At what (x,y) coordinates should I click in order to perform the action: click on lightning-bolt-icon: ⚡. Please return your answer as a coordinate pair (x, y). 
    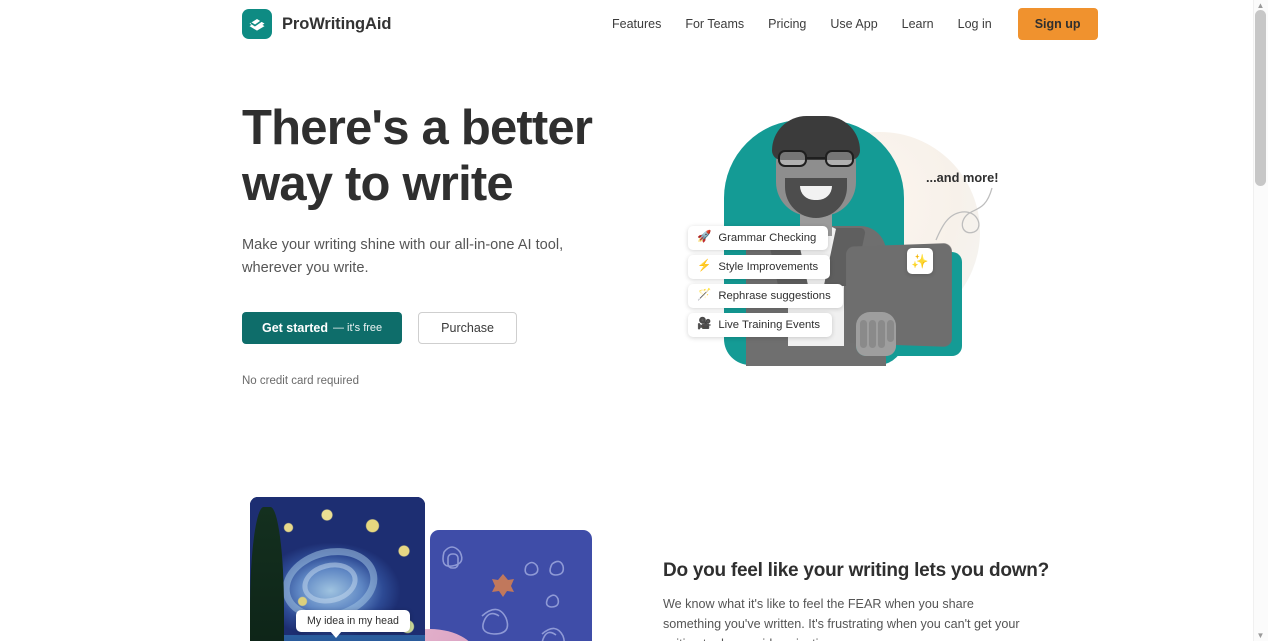
    Looking at the image, I should click on (704, 266).